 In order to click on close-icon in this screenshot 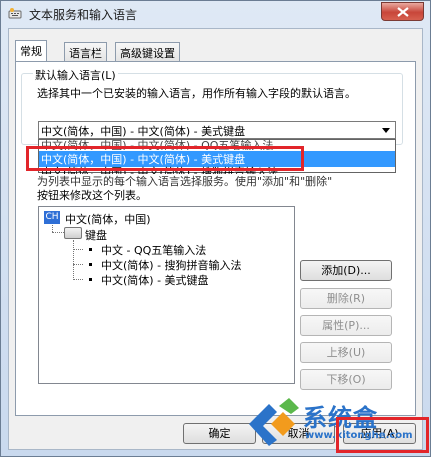, I will do `click(403, 12)`.